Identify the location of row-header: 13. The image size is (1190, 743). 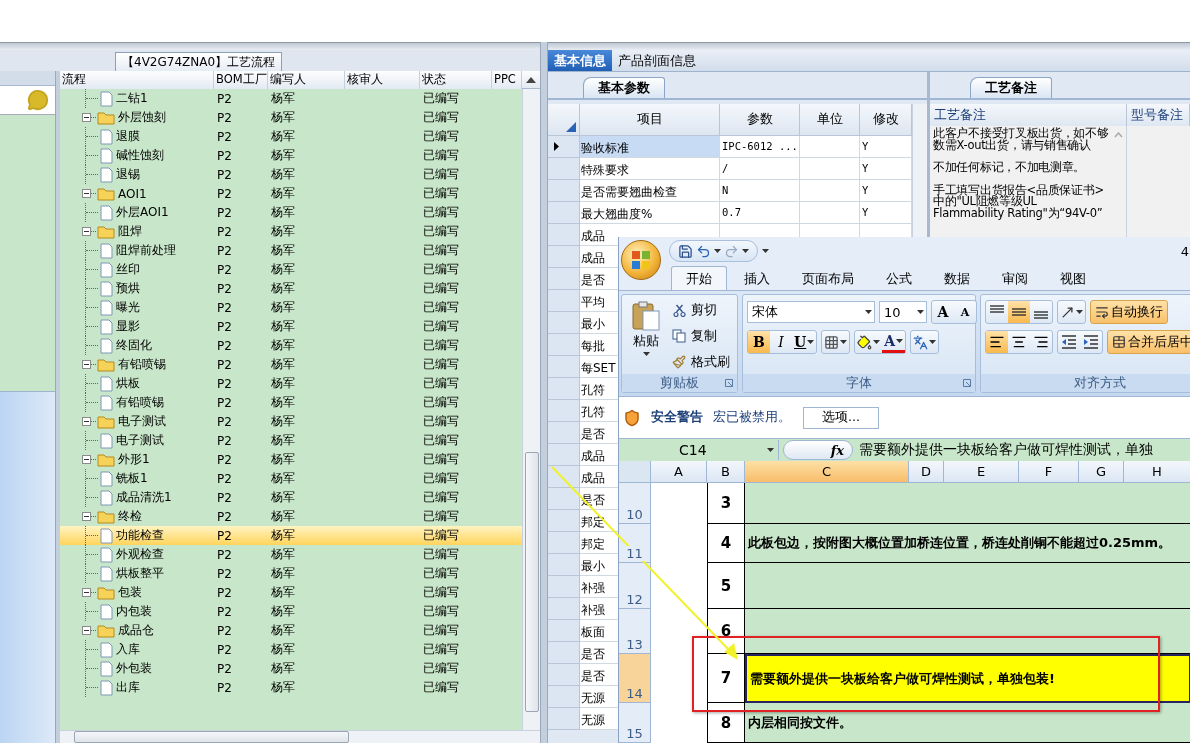
(635, 631).